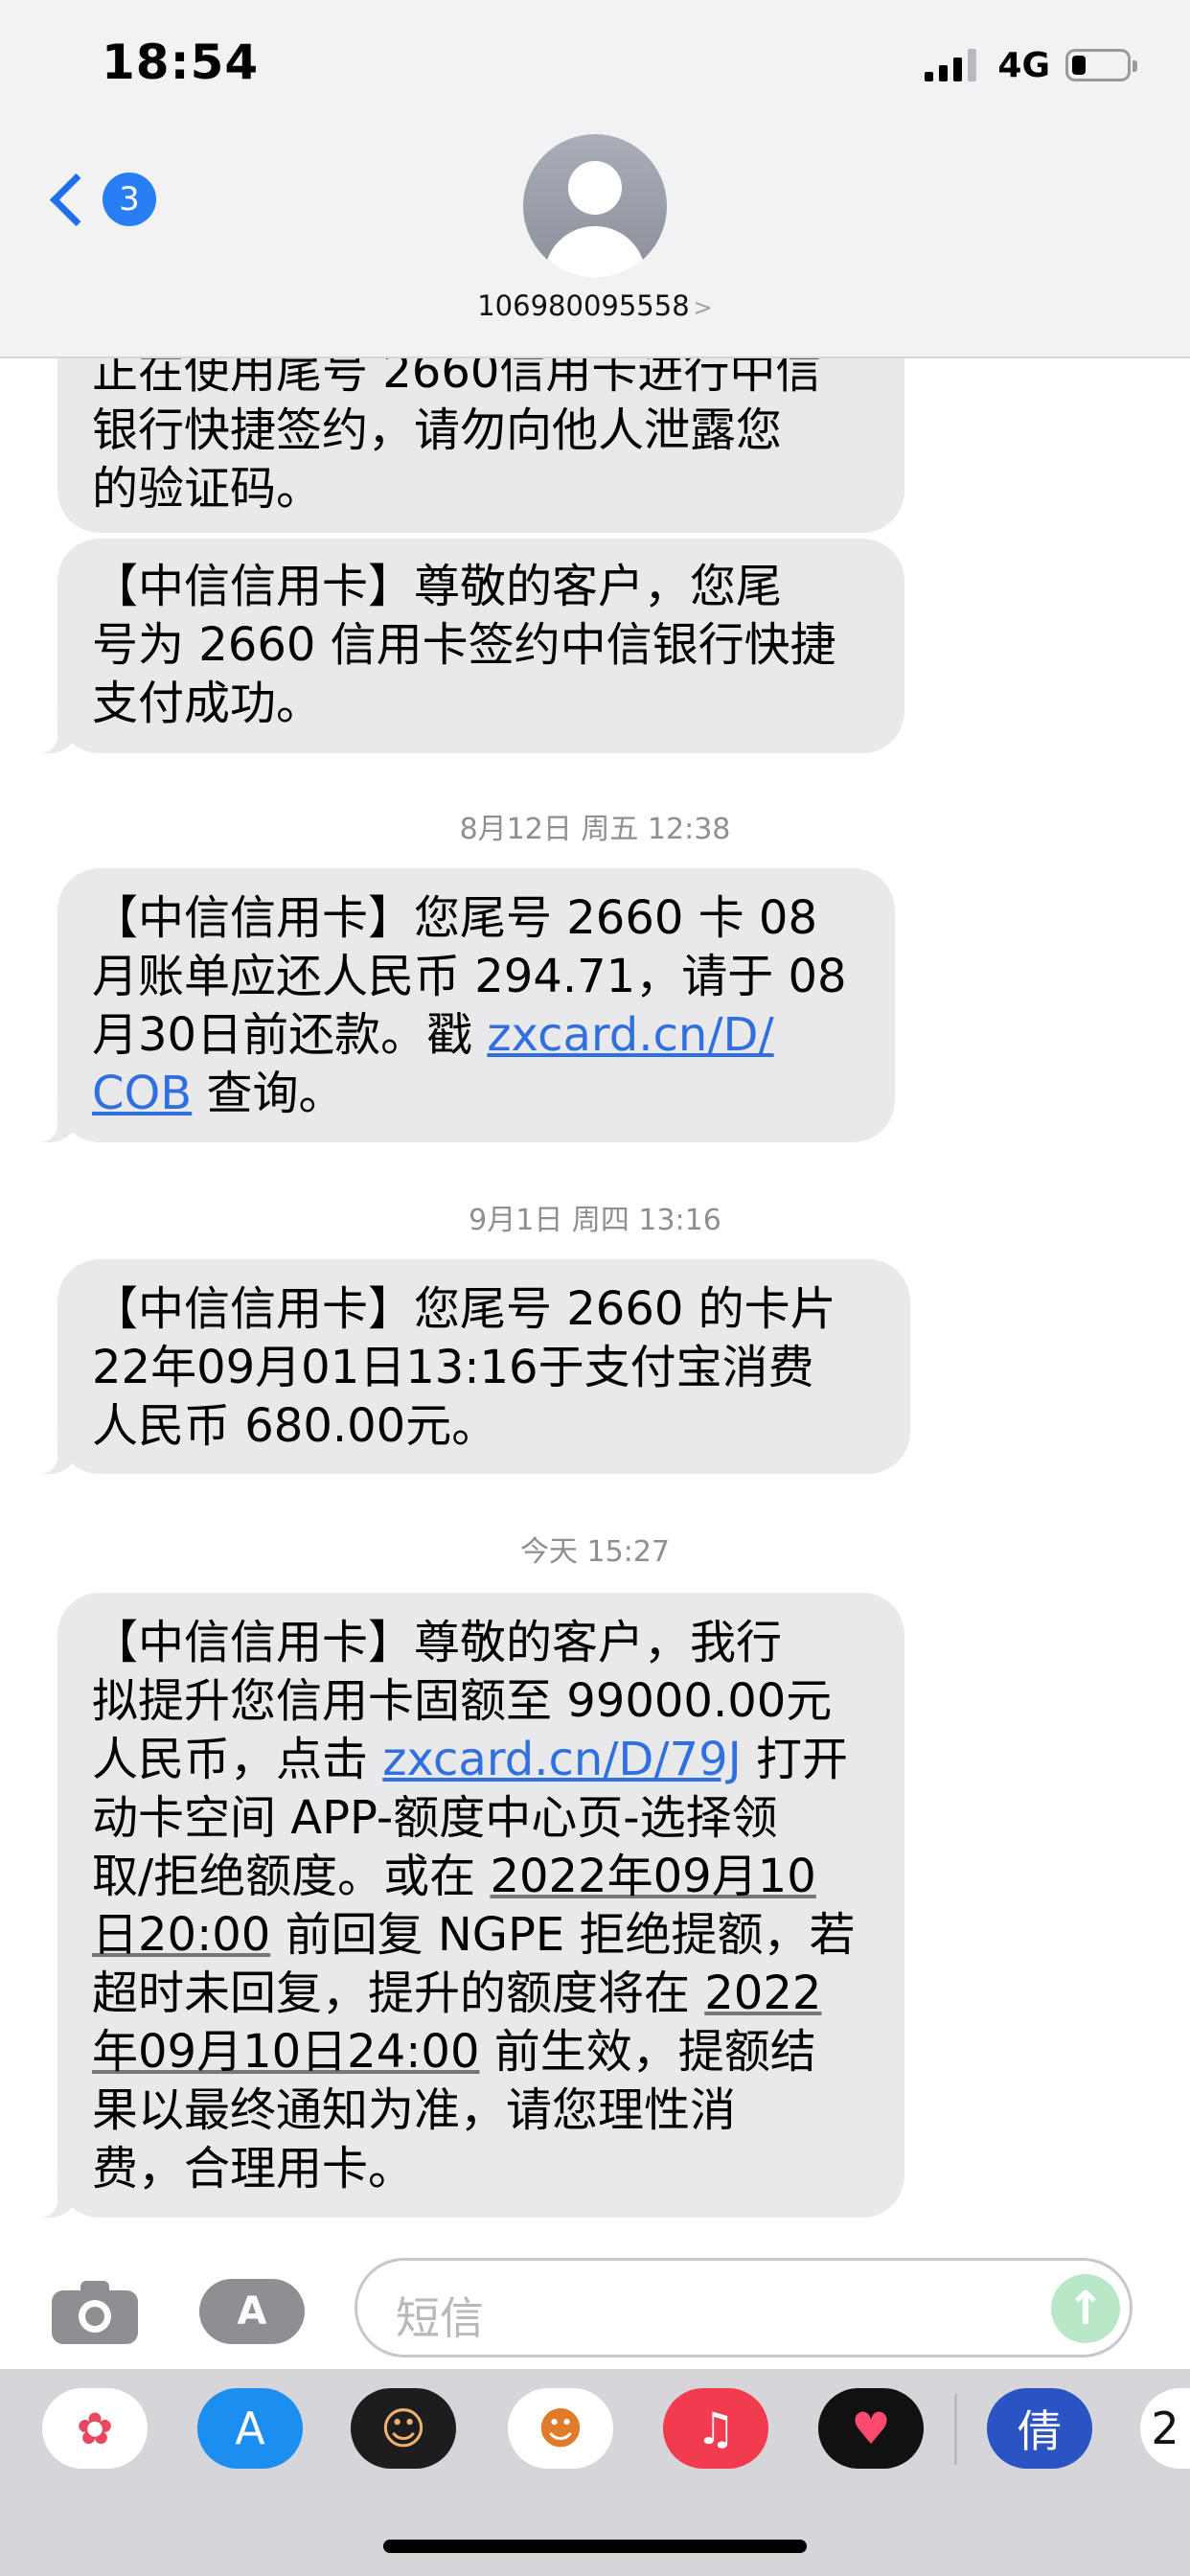  Describe the element at coordinates (129, 199) in the screenshot. I see `unread-count-badge: 3` at that location.